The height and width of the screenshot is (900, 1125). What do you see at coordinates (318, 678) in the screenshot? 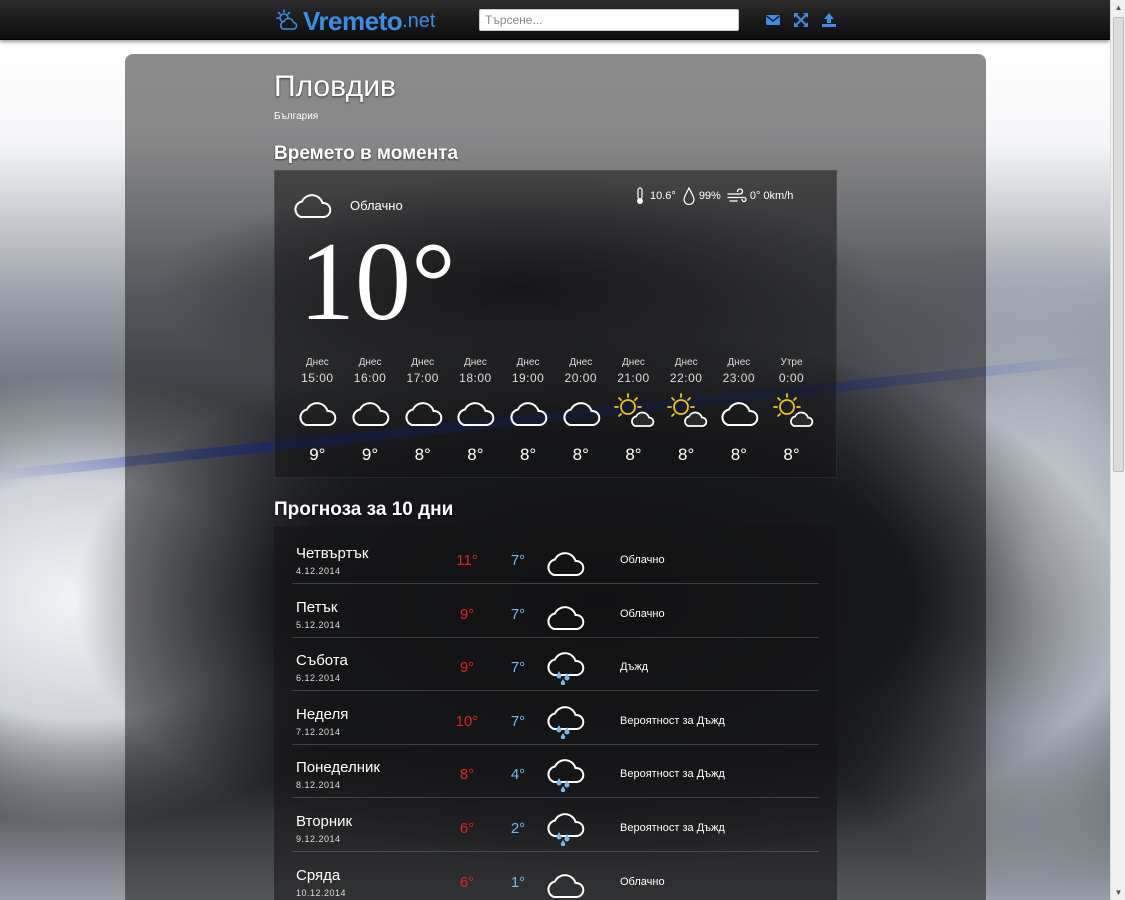
I see `forecast-date: 6.12.2014` at bounding box center [318, 678].